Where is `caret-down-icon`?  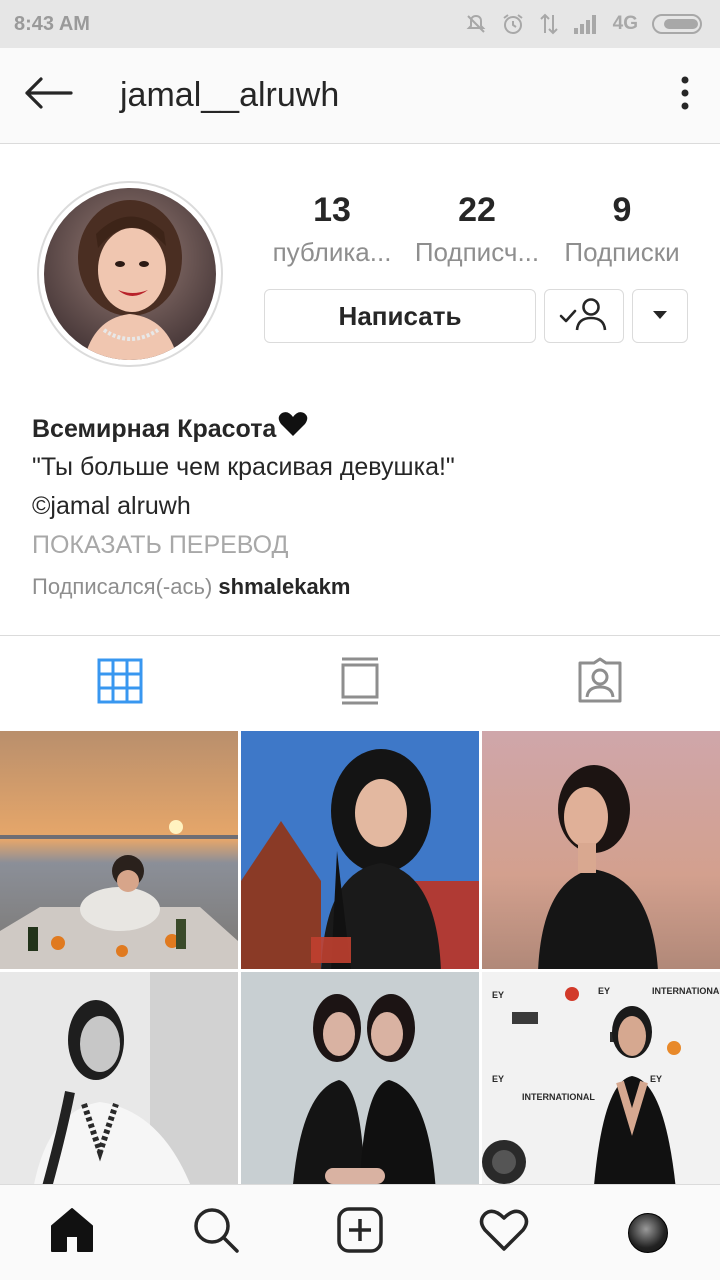
caret-down-icon is located at coordinates (660, 316).